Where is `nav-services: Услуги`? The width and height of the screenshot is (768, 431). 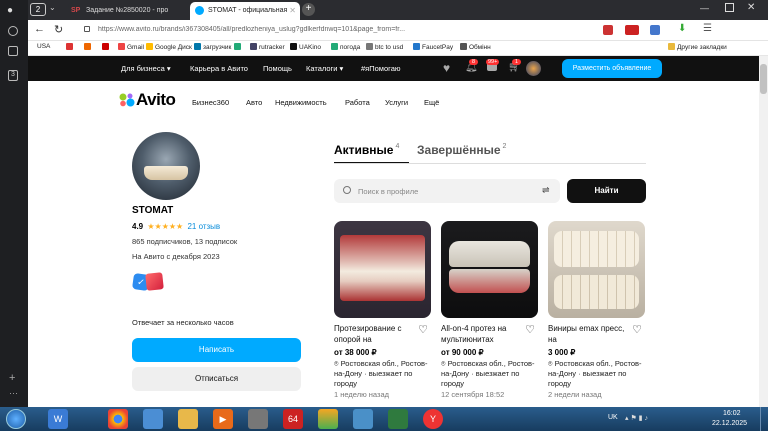
nav-services: Услуги is located at coordinates (396, 102).